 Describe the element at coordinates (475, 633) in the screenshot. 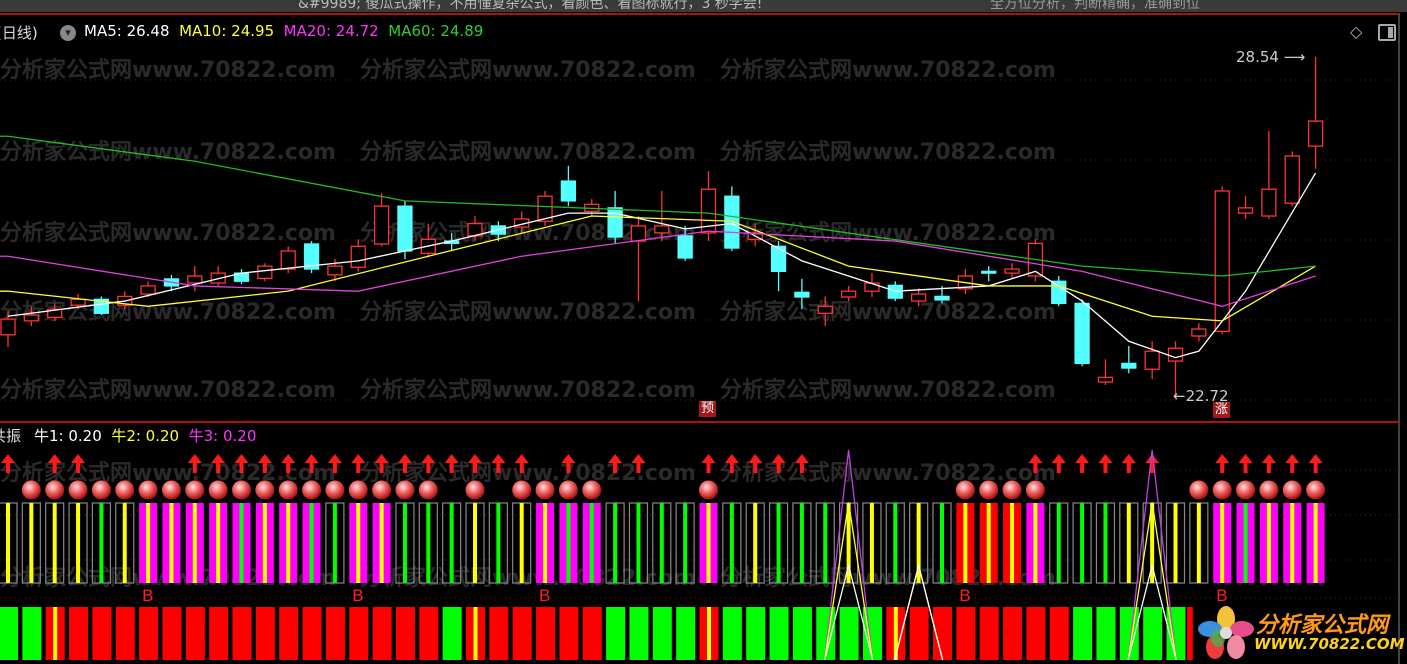

I see `bottom-bar-yellow-line` at that location.